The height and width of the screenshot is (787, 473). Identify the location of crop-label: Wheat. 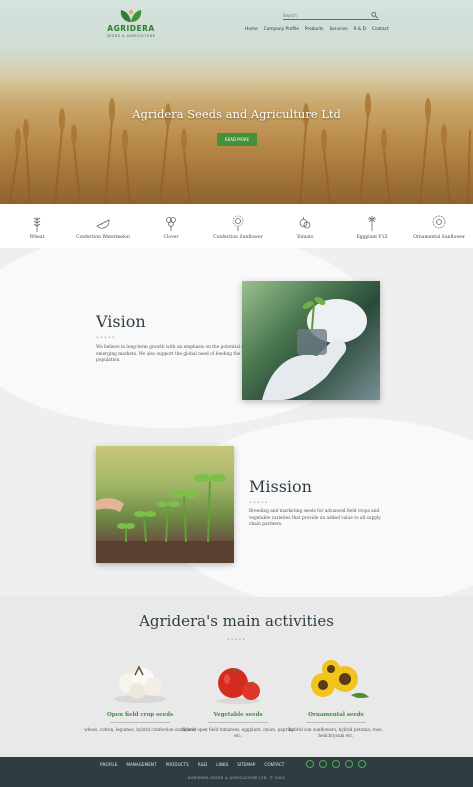
(37, 237).